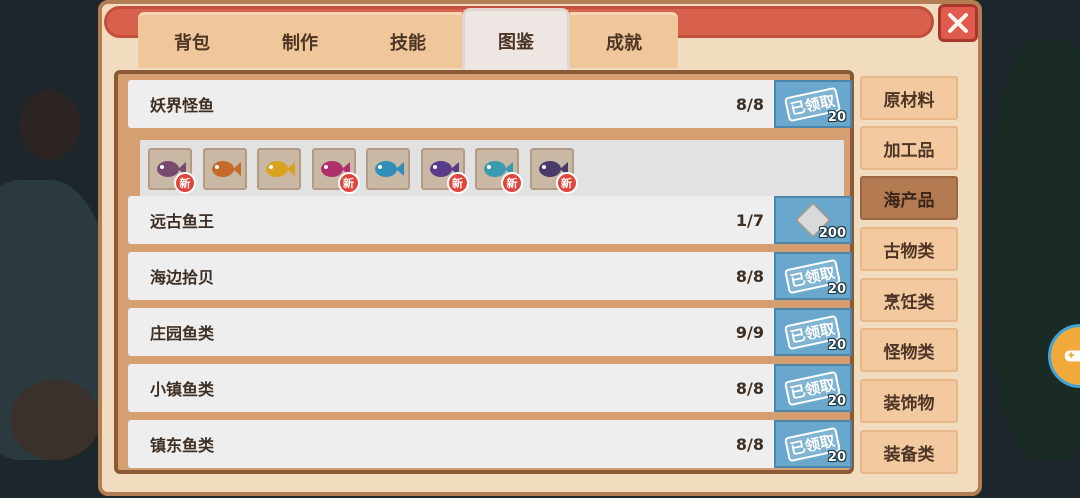 The image size is (1080, 498). What do you see at coordinates (909, 452) in the screenshot?
I see `category-equipment: 装备类` at bounding box center [909, 452].